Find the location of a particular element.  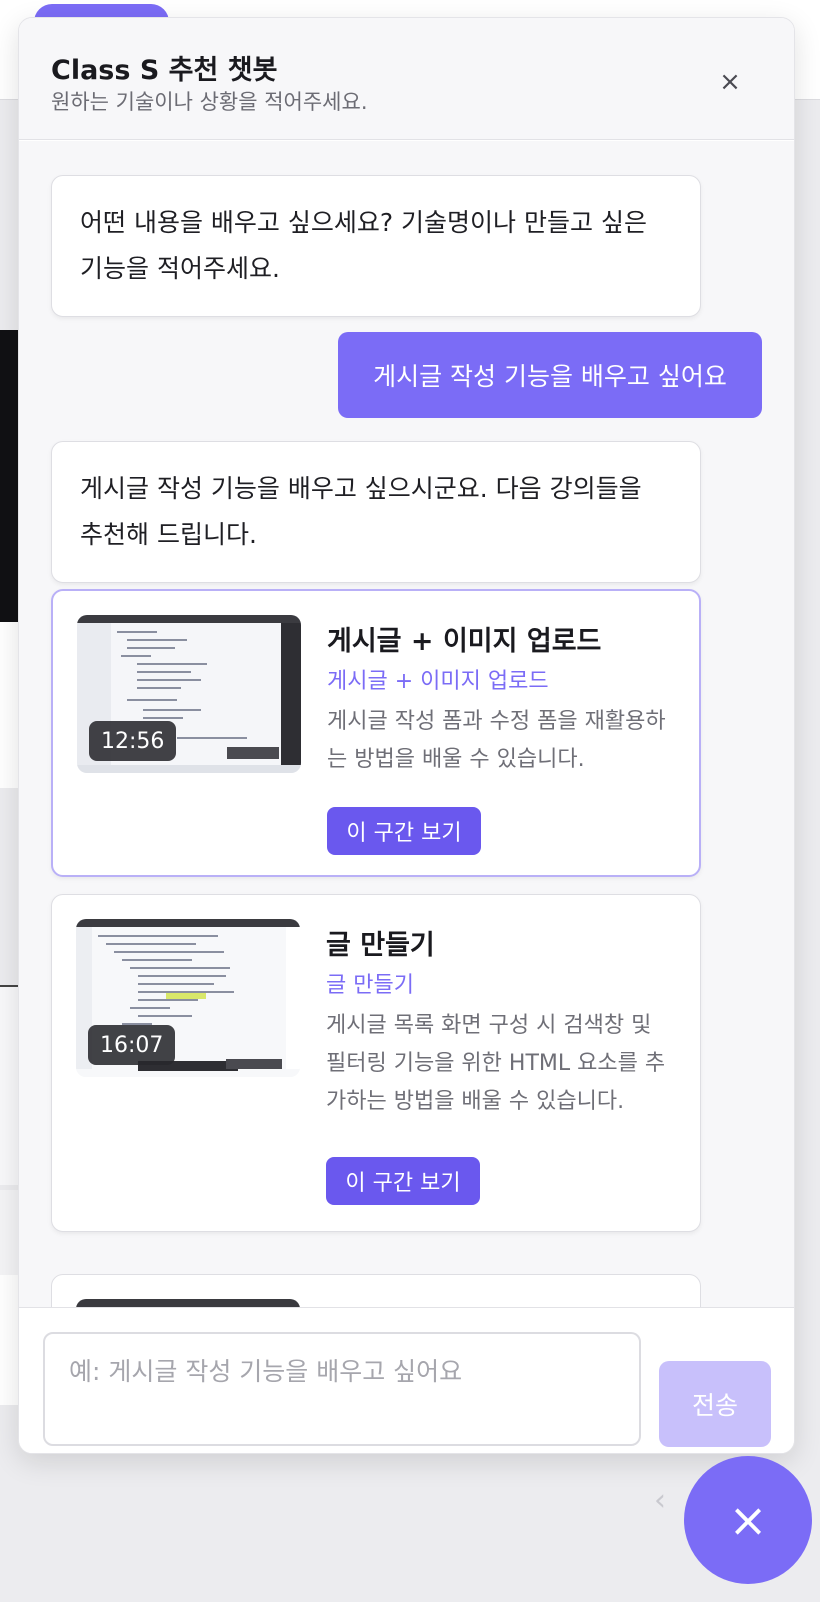

close-chat-fab-icon: × is located at coordinates (748, 1520).